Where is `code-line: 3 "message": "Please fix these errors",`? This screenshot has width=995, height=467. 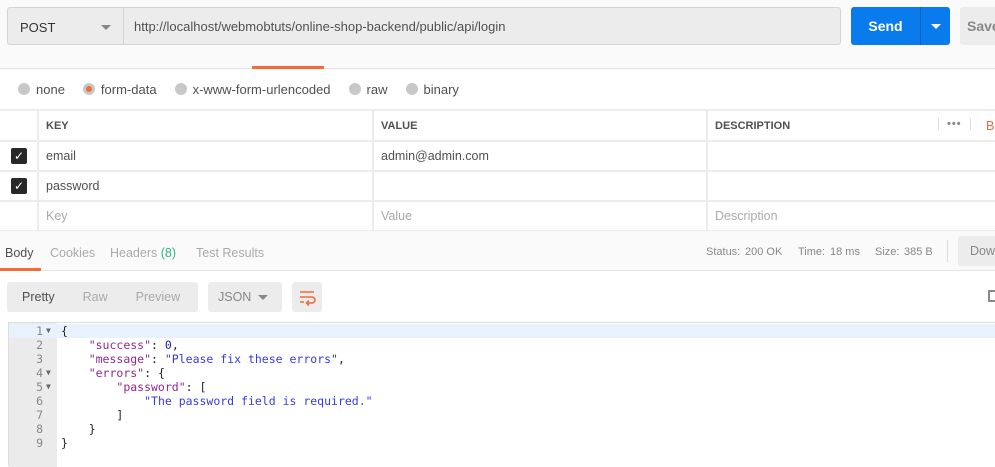 code-line: 3 "message": "Please fix these errors", is located at coordinates (502, 359).